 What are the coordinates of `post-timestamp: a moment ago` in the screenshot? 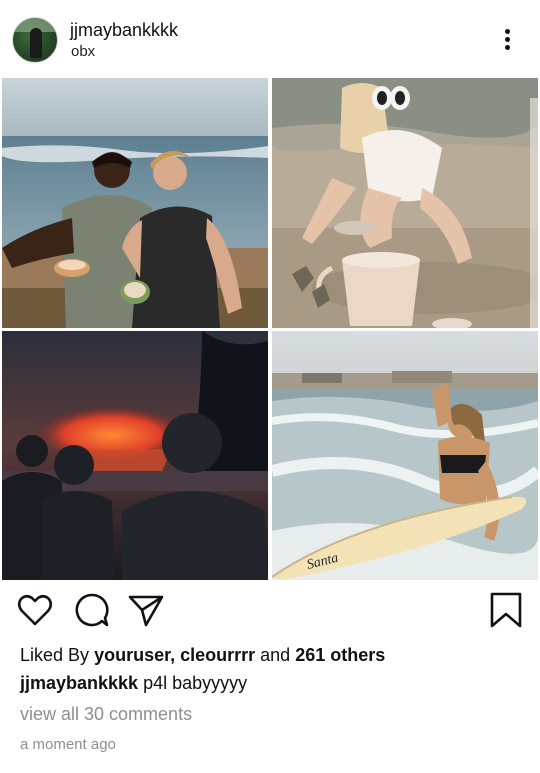 It's located at (68, 744).